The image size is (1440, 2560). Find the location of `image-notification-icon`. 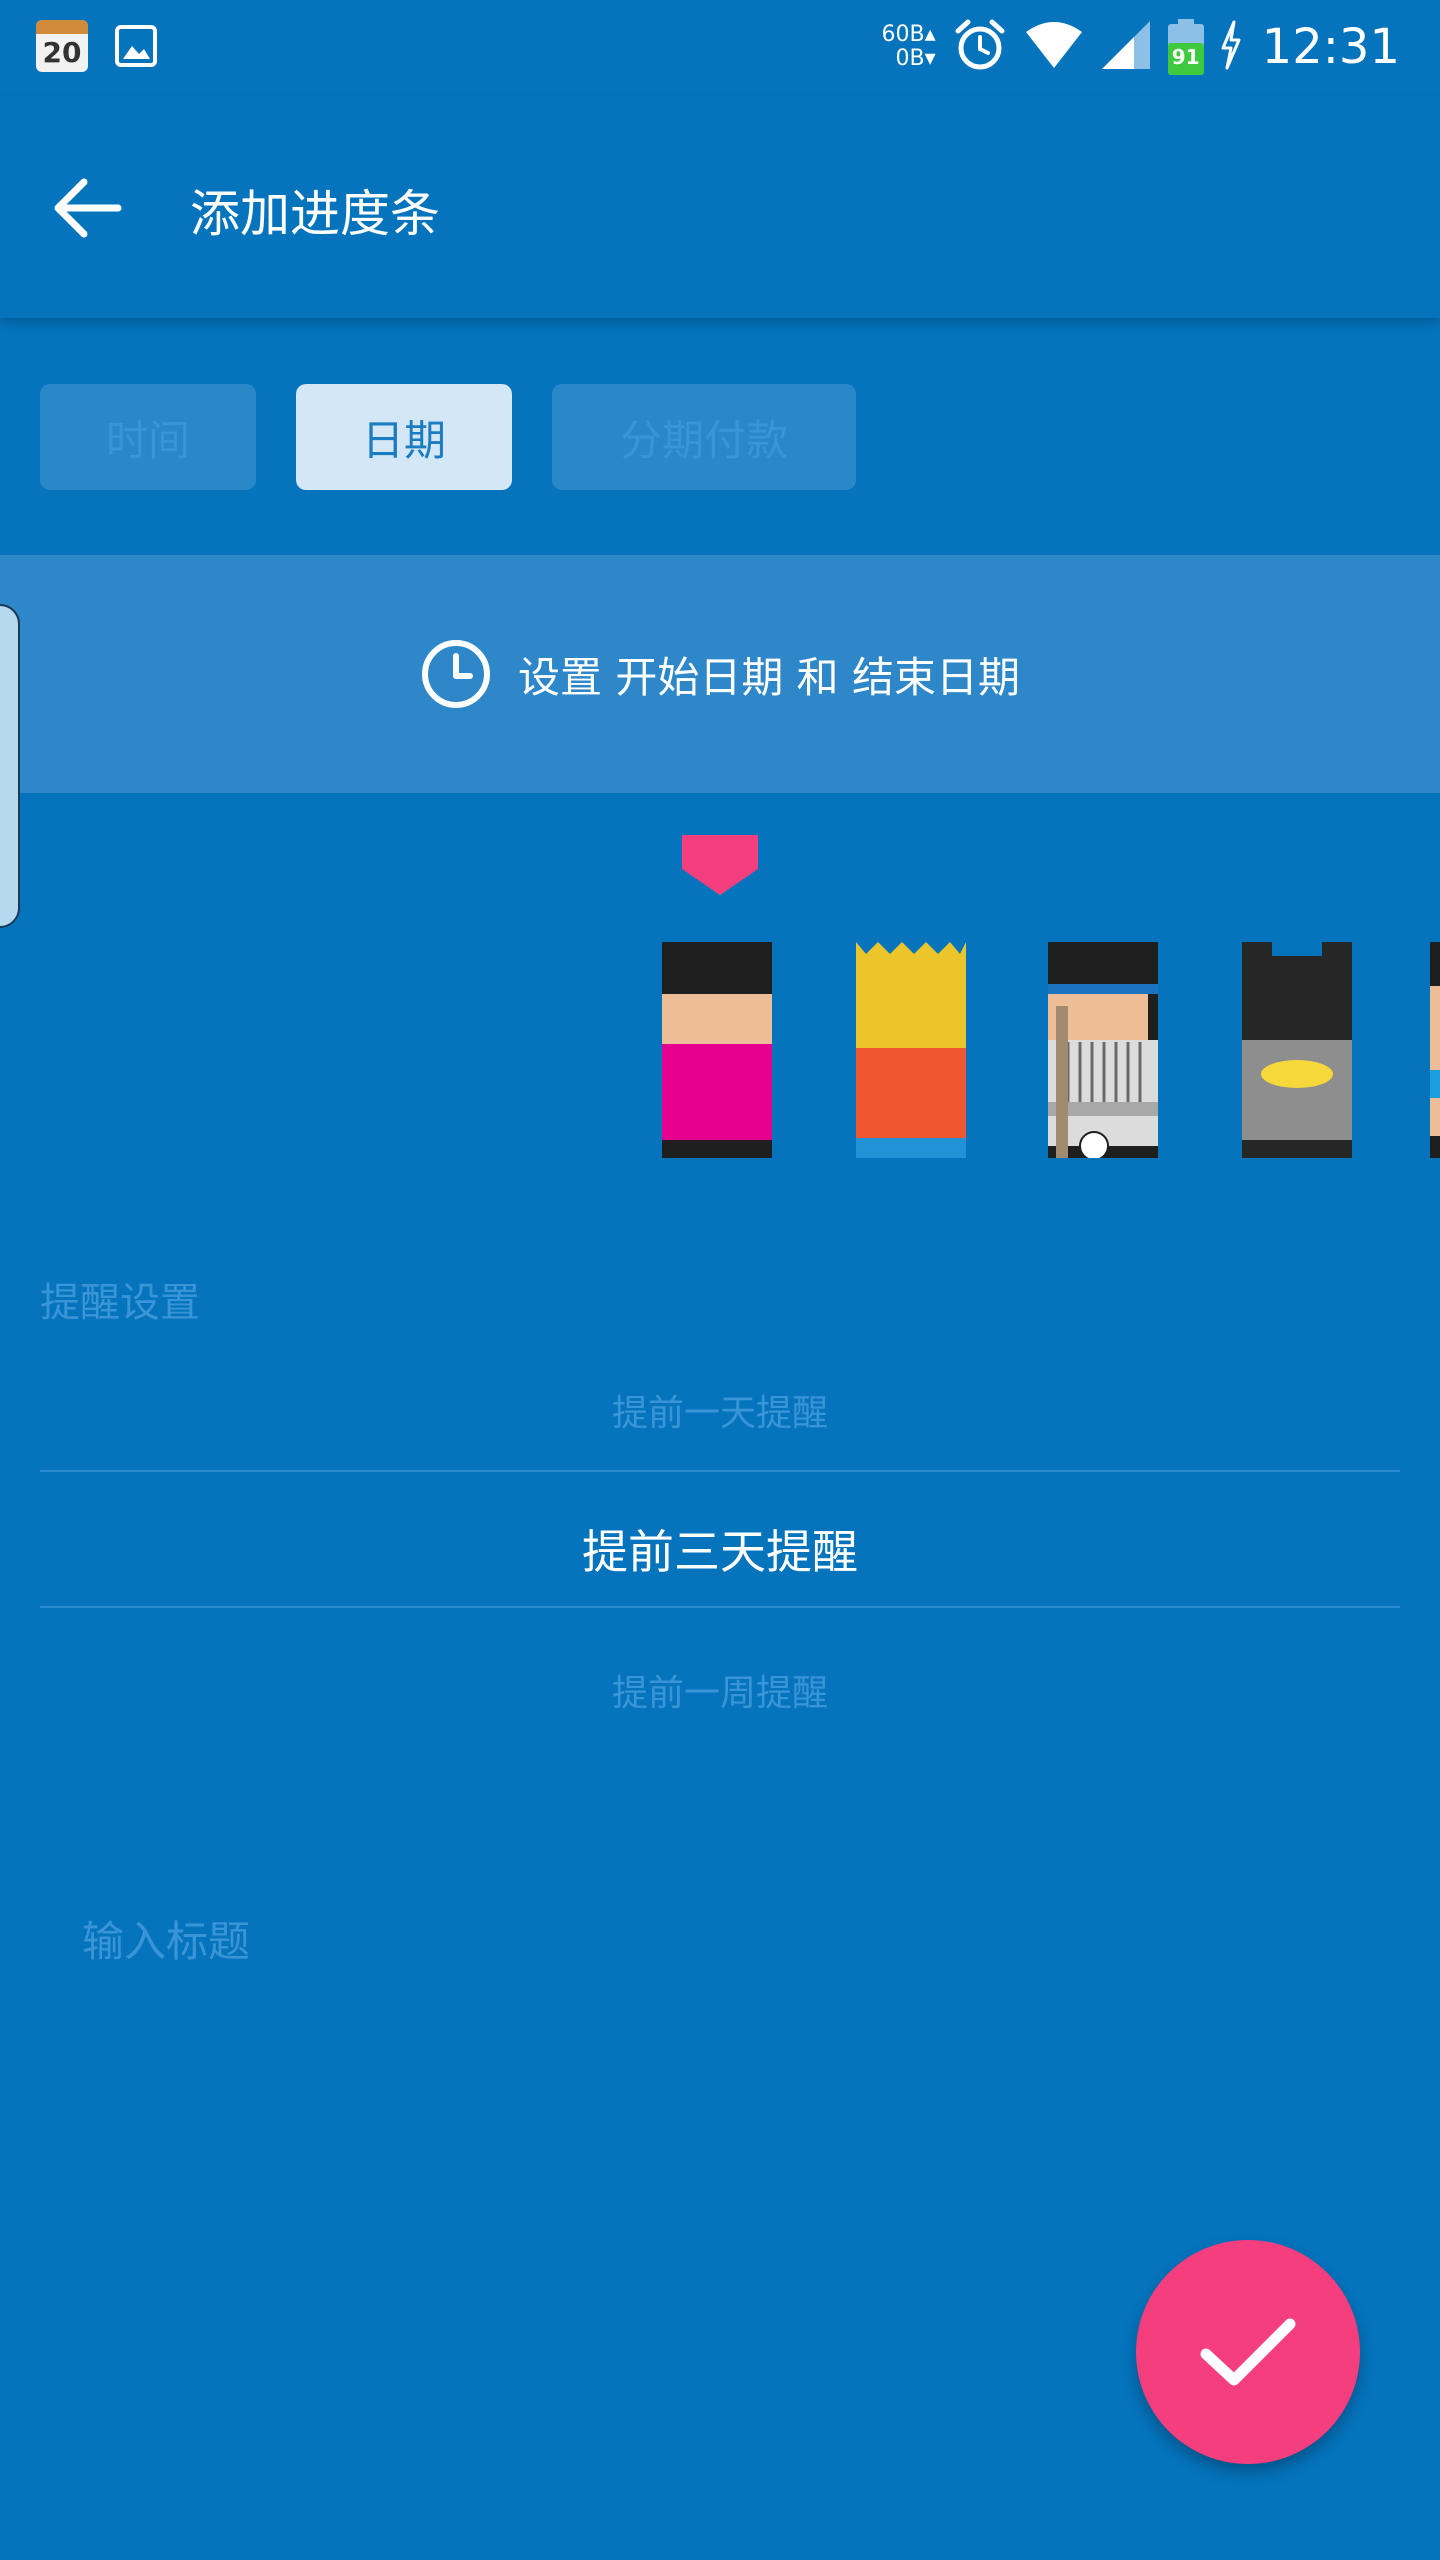

image-notification-icon is located at coordinates (136, 46).